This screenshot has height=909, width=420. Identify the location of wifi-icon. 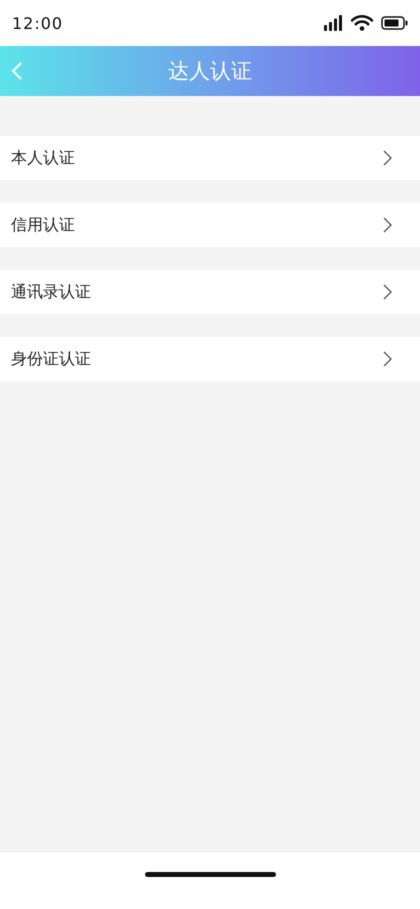
(362, 23).